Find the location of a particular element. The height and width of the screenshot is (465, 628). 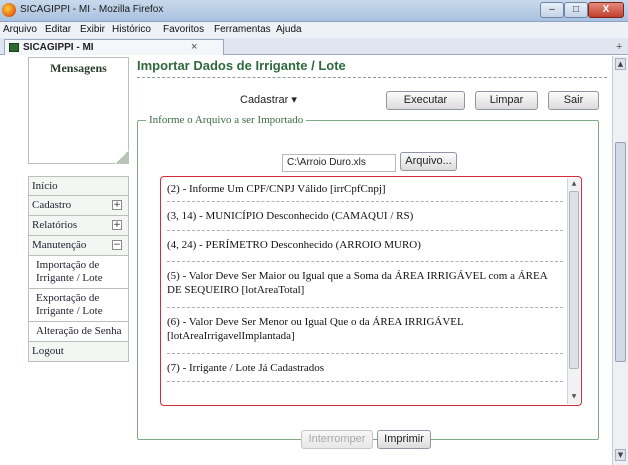

sidebar-item-logout: Logout is located at coordinates (78, 352).